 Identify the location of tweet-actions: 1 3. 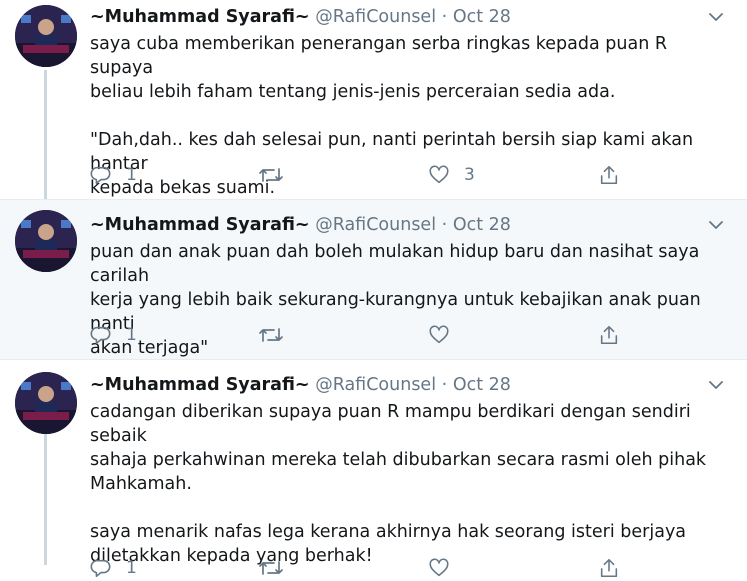
(370, 175).